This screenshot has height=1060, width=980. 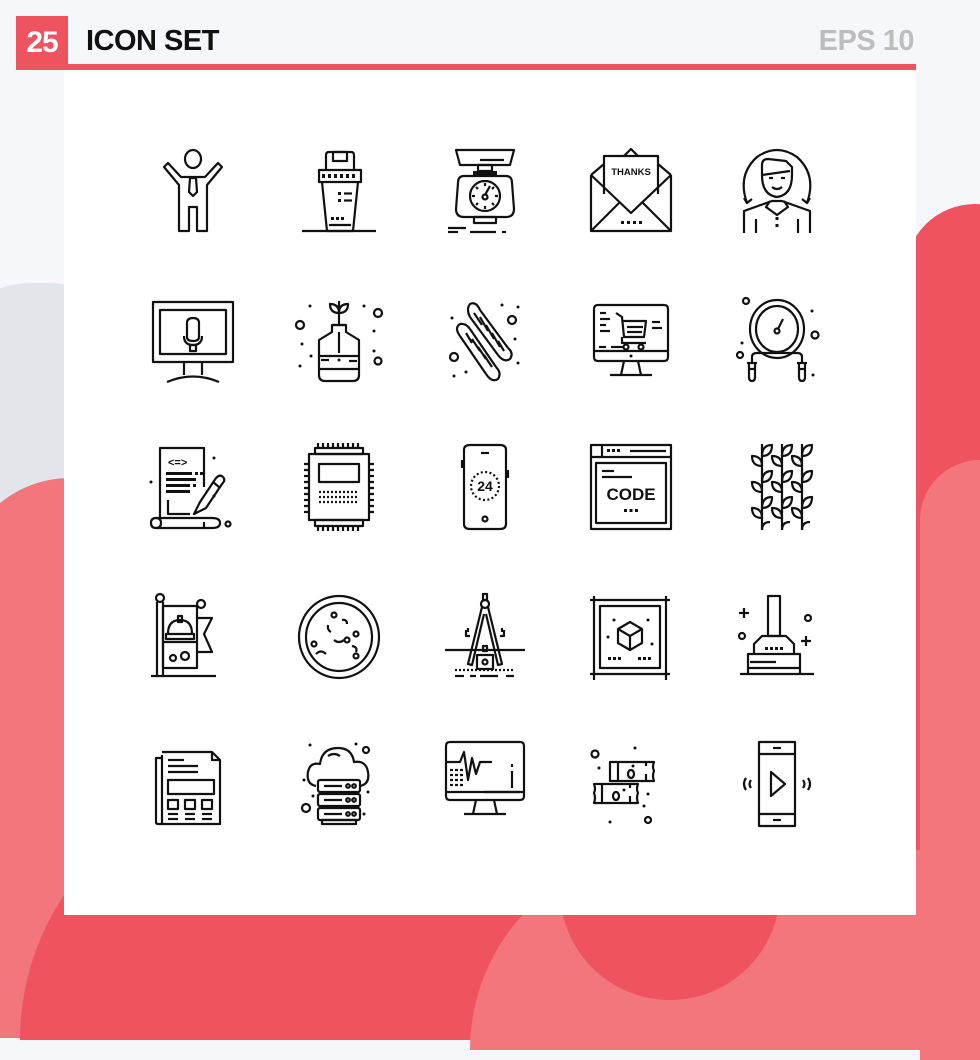 I want to click on newspaper-icon, so click(x=193, y=785).